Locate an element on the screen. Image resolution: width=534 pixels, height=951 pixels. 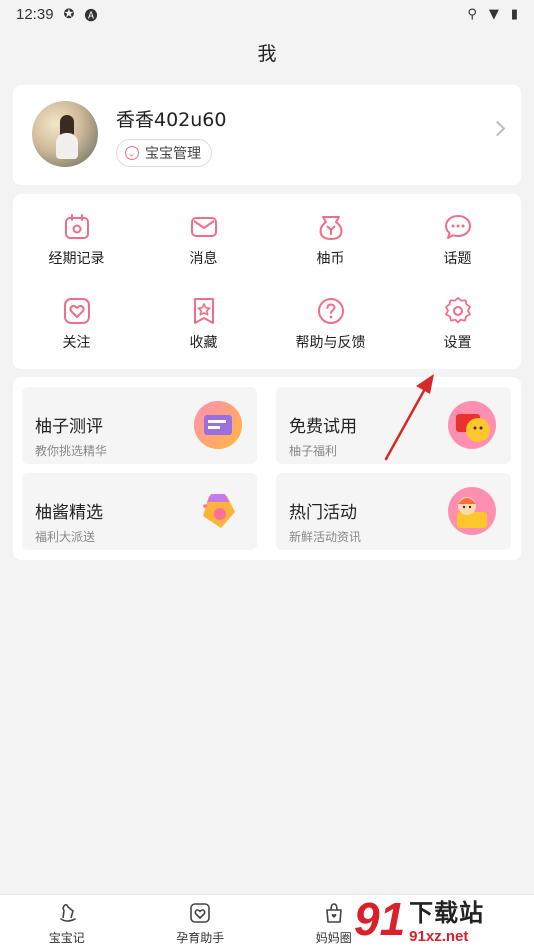
grid-item-label: 经期记录 is located at coordinates (77, 258).